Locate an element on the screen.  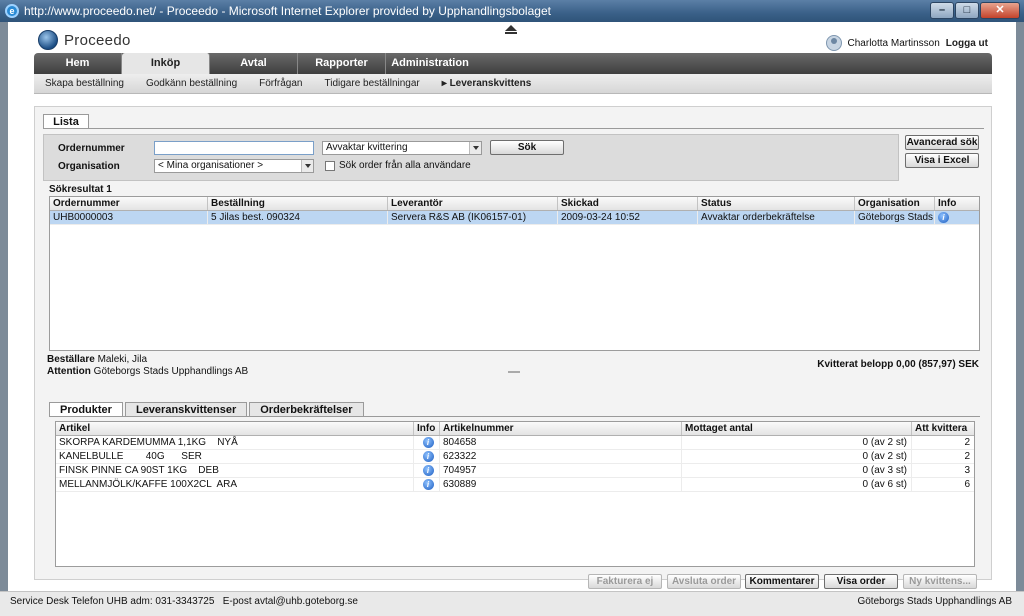
col-artikelnummer: Artikelnummer is located at coordinates (561, 428).